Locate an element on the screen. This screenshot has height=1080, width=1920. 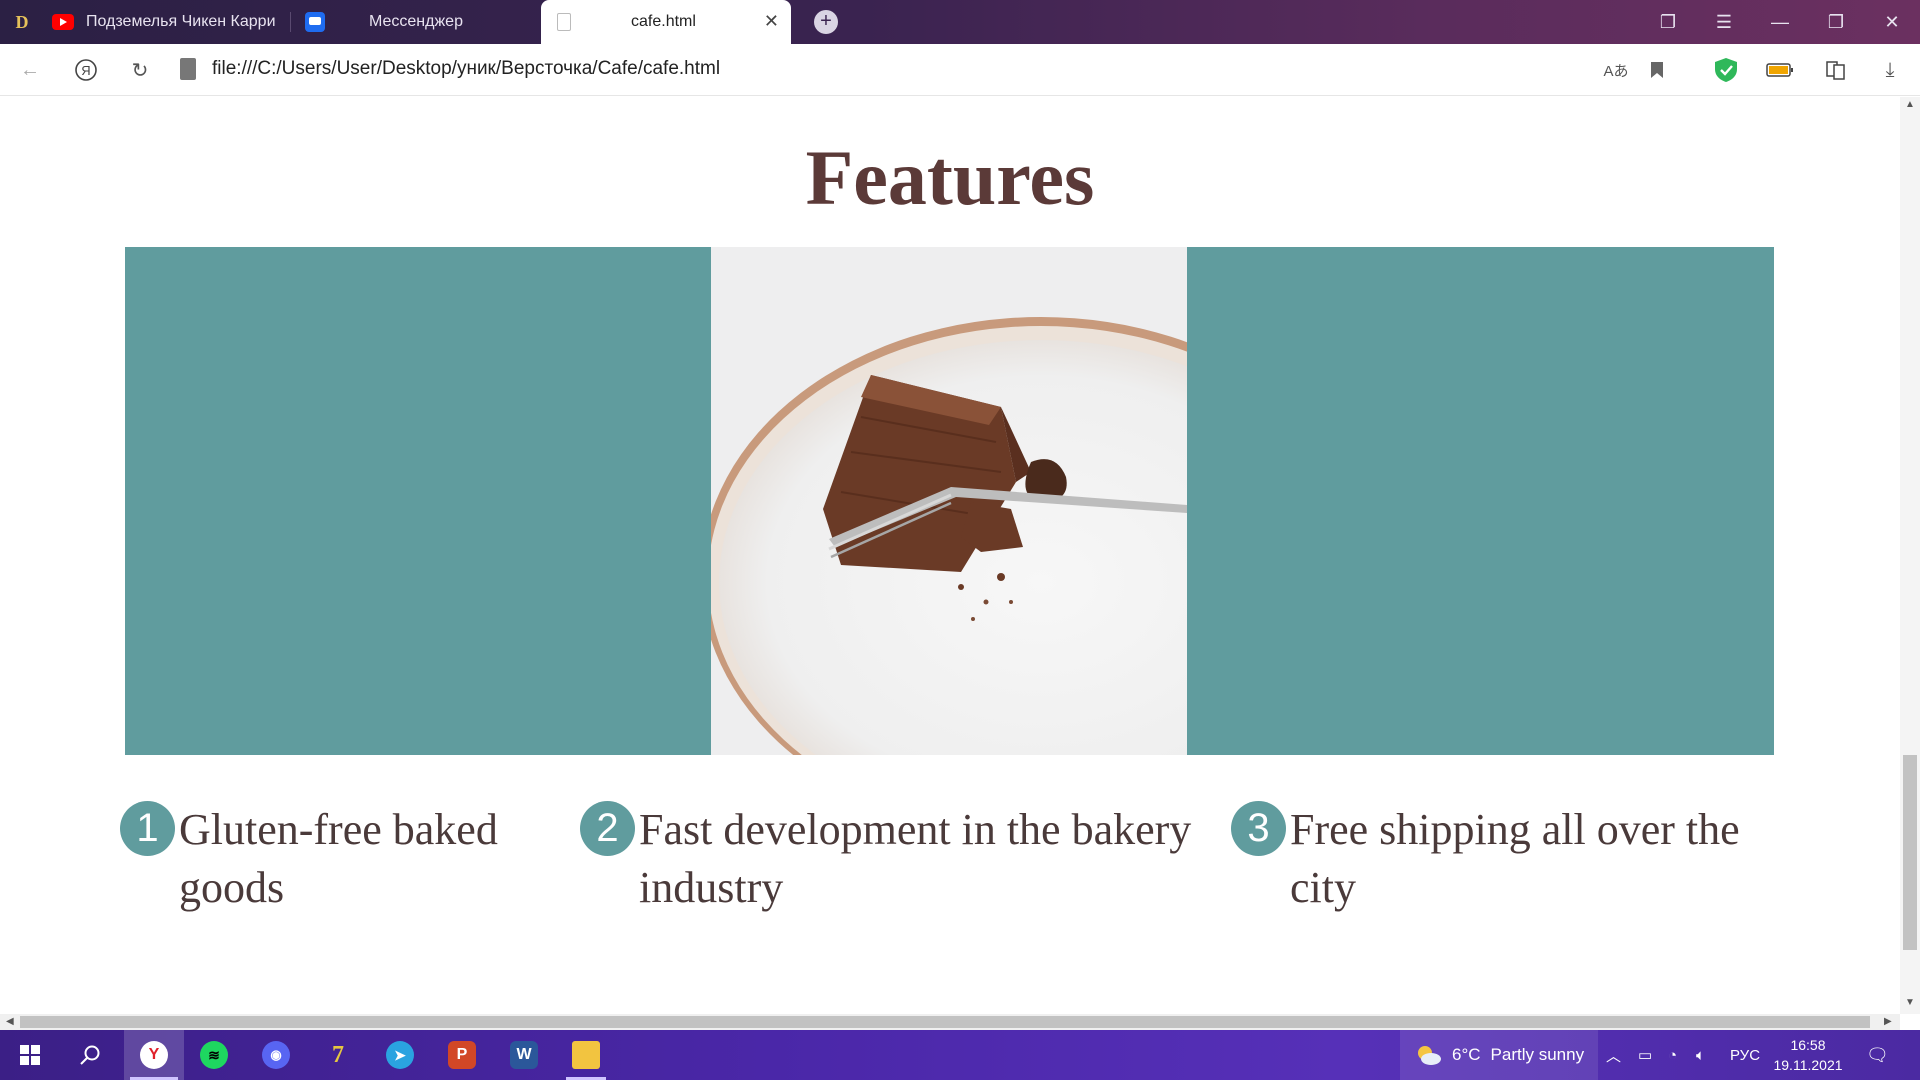
back-arrow-icon: ← is located at coordinates (30, 70).